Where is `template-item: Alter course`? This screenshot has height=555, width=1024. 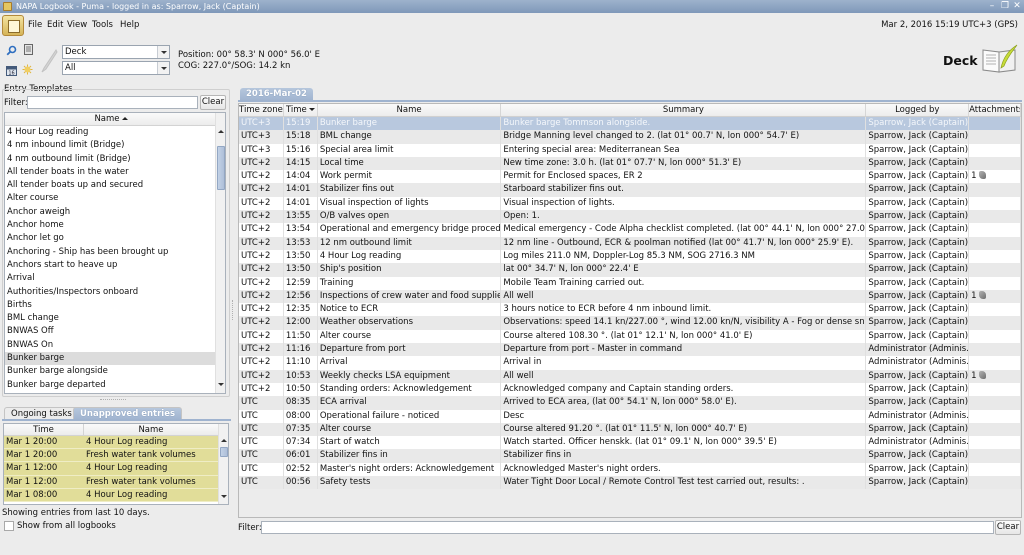 template-item: Alter course is located at coordinates (111, 198).